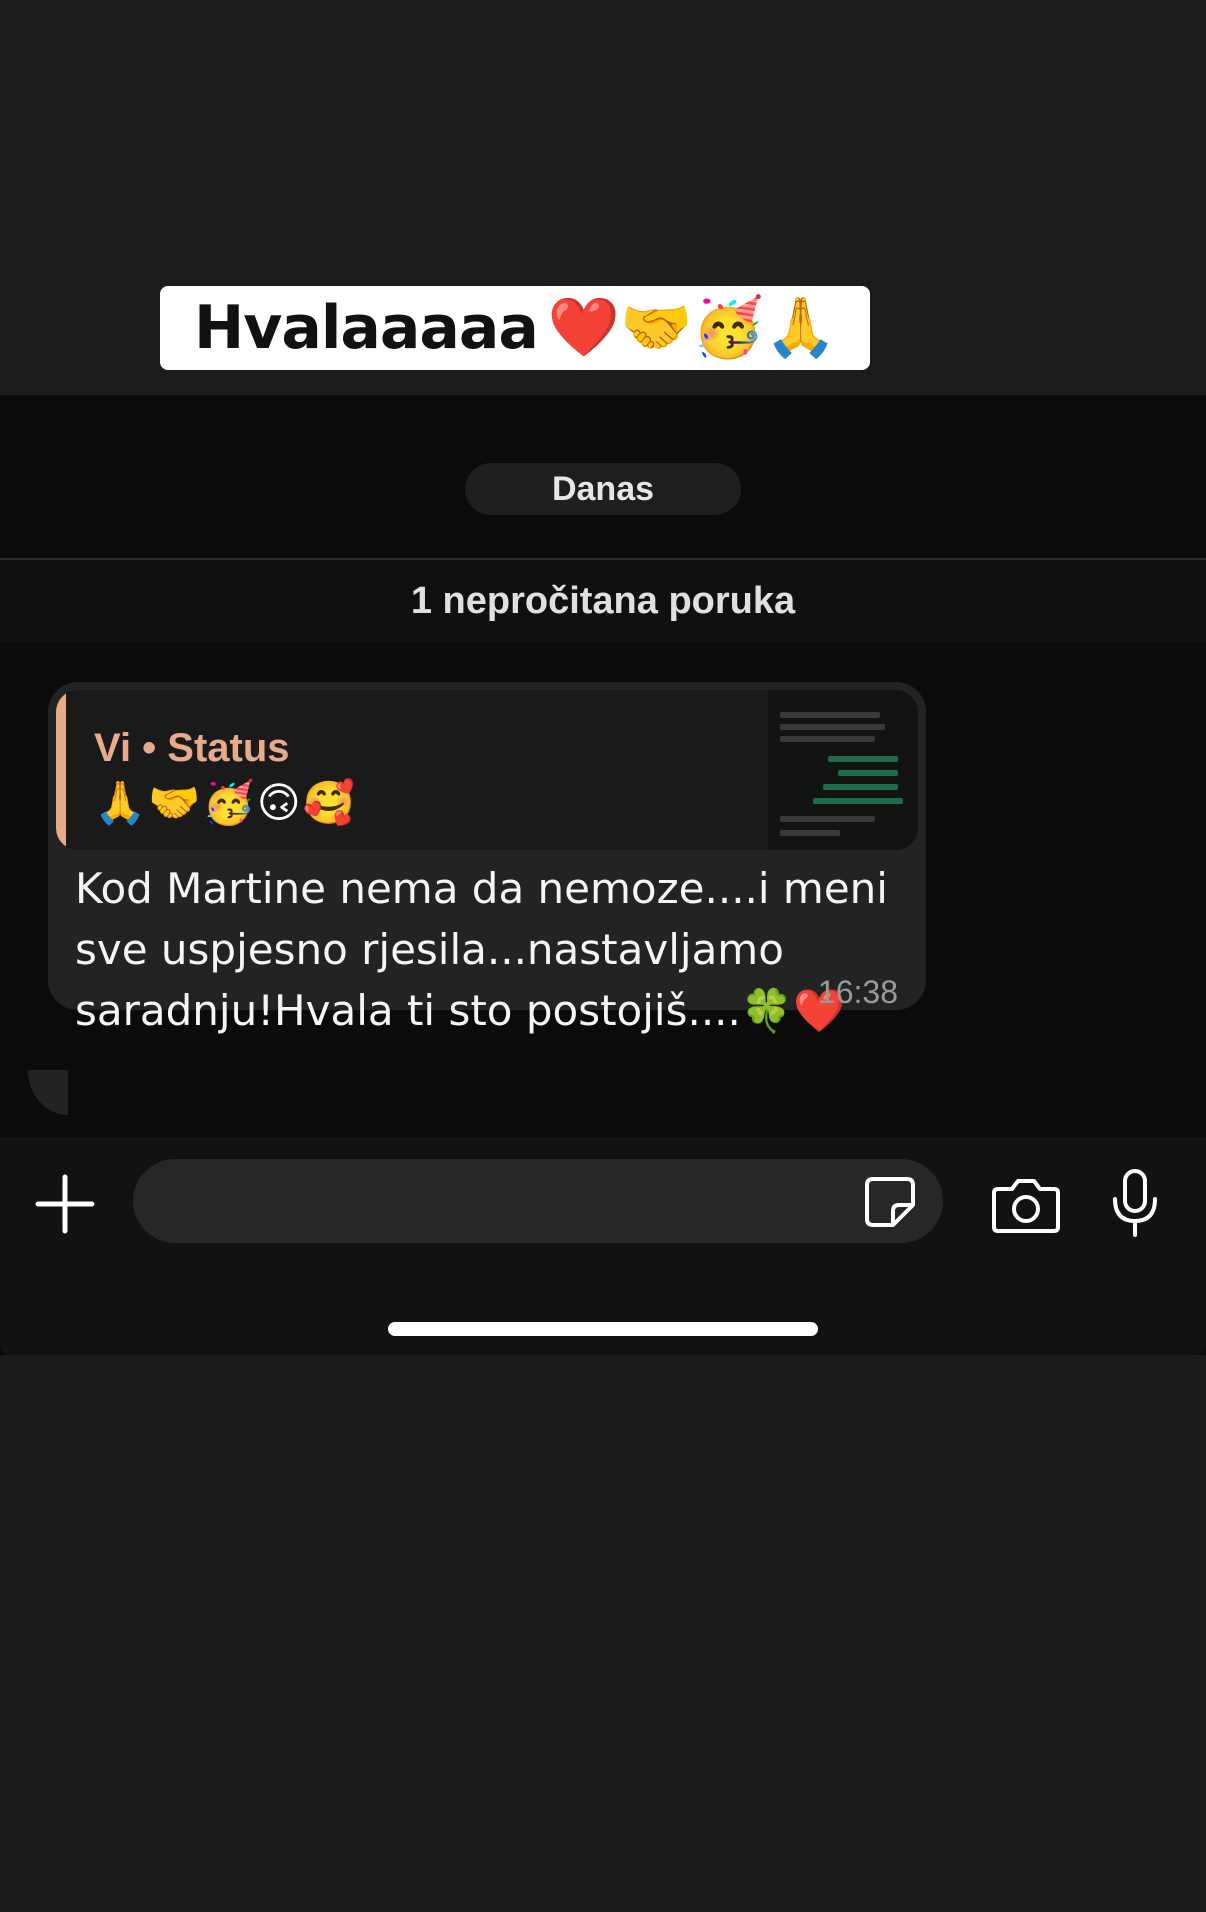 Image resolution: width=1206 pixels, height=1912 pixels. I want to click on sticker-emojis: ❤️🤝🥳🙏, so click(692, 327).